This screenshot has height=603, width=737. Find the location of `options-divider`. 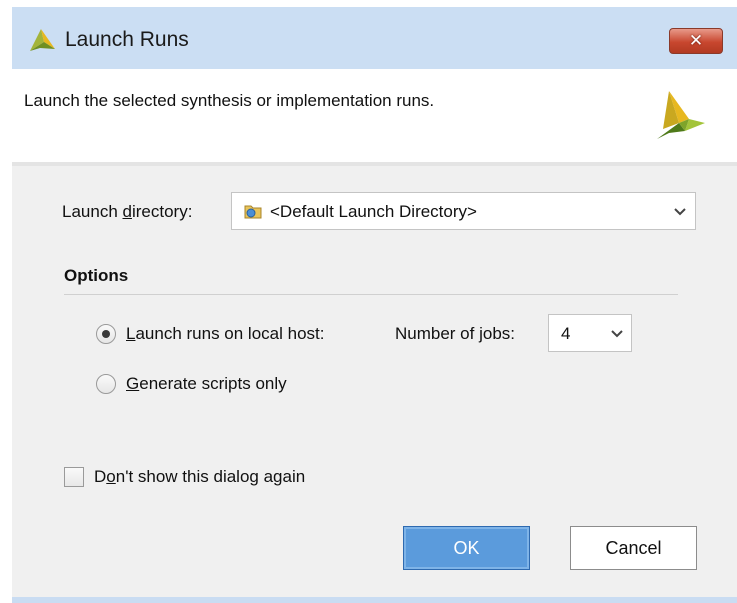

options-divider is located at coordinates (371, 294).